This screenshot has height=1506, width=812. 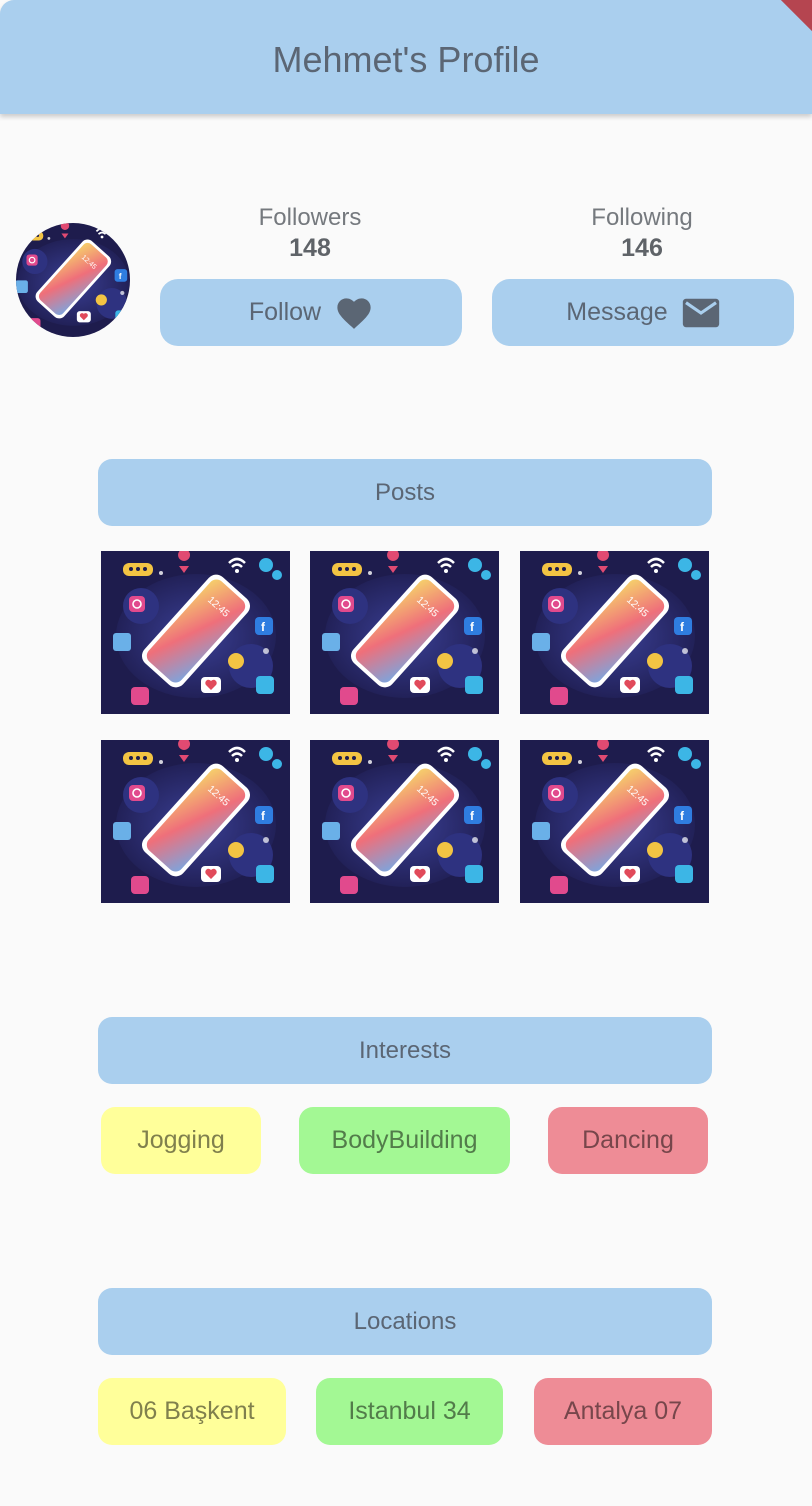 I want to click on location-chip-baskent: 06 Başkent, so click(x=192, y=1411).